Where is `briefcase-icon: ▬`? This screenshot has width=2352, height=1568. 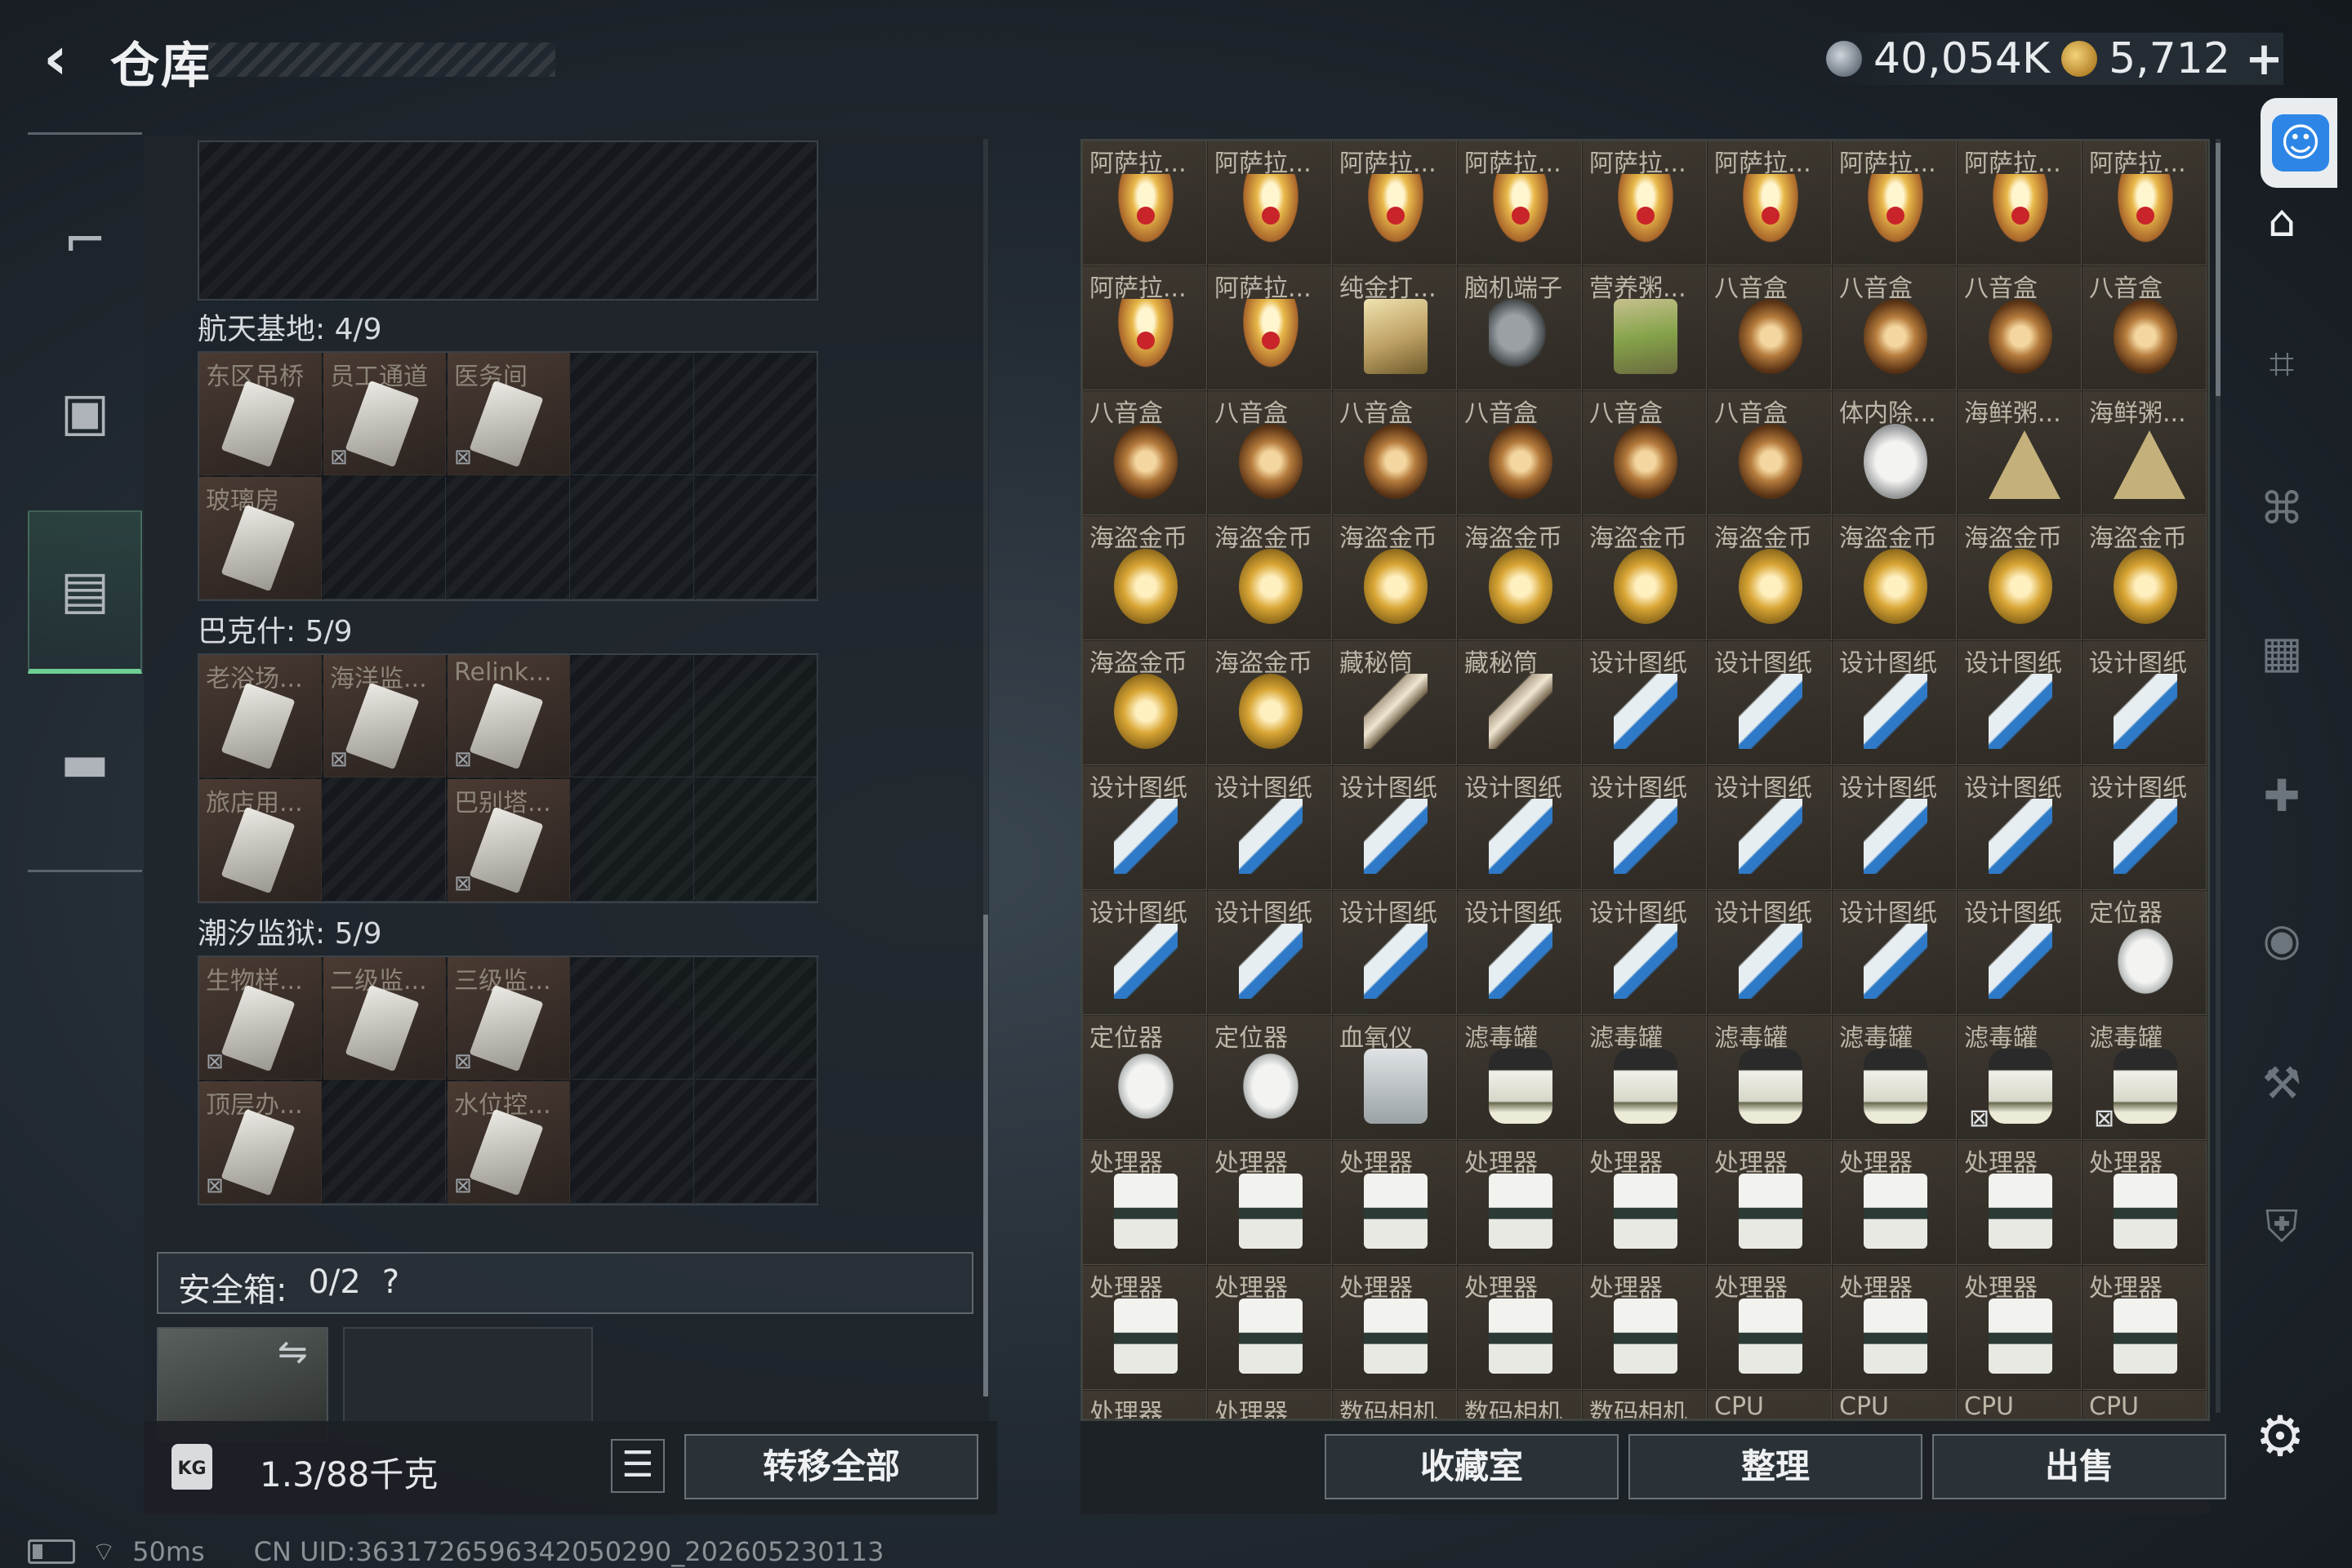 briefcase-icon: ▬ is located at coordinates (85, 763).